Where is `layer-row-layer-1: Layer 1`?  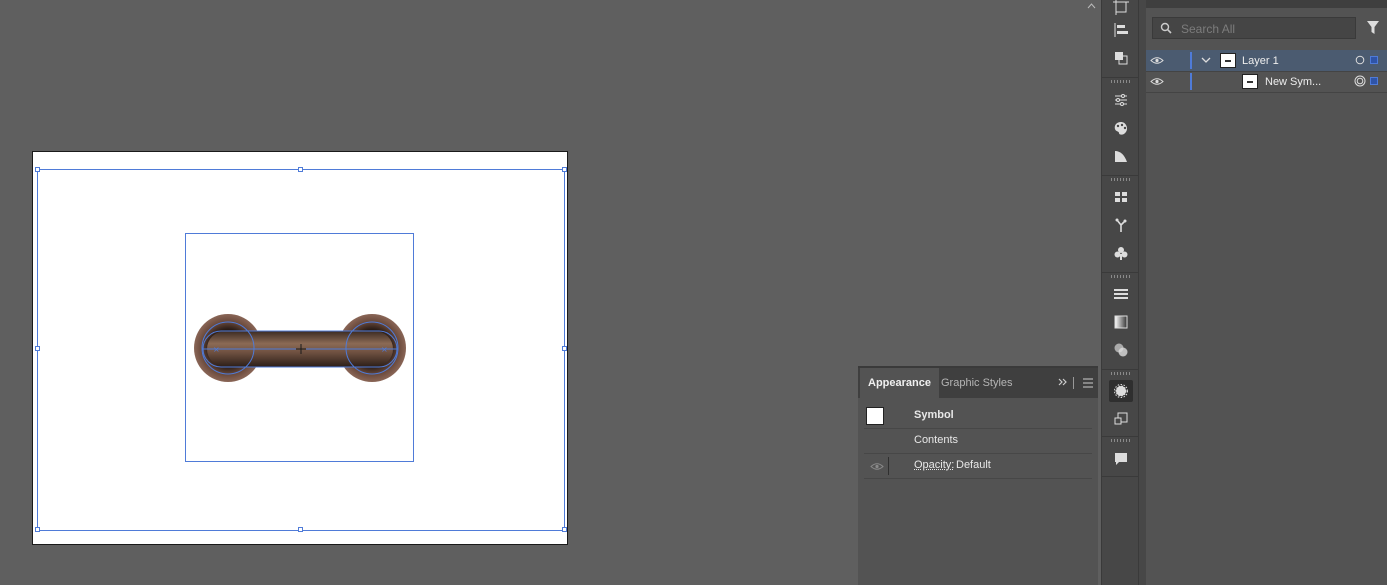
layer-row-layer-1: Layer 1 is located at coordinates (1266, 61).